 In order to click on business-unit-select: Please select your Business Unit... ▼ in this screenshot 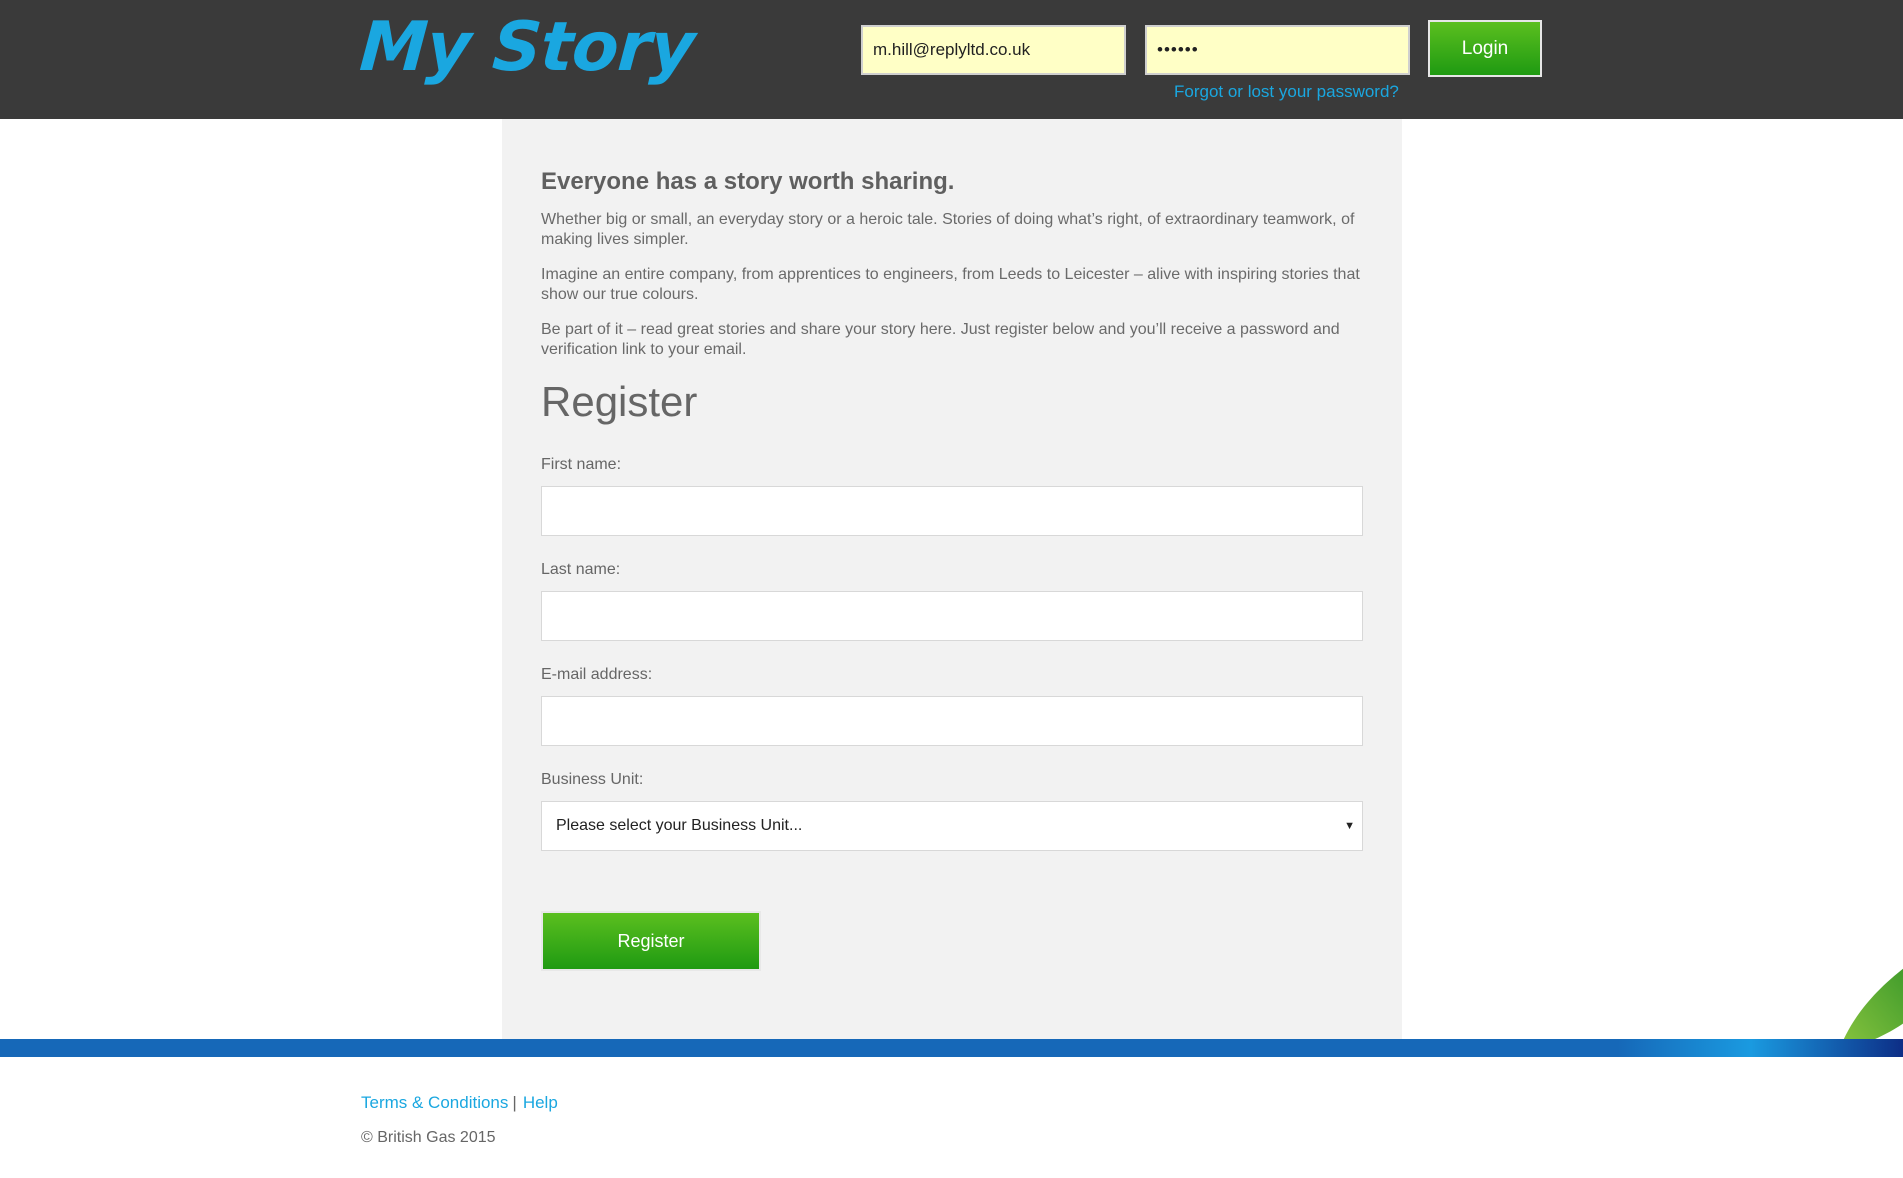, I will do `click(952, 826)`.